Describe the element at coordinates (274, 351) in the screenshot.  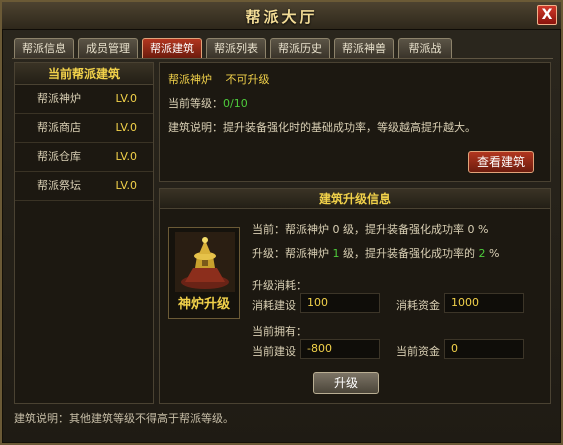
I see `own-build-label: 当前建设` at that location.